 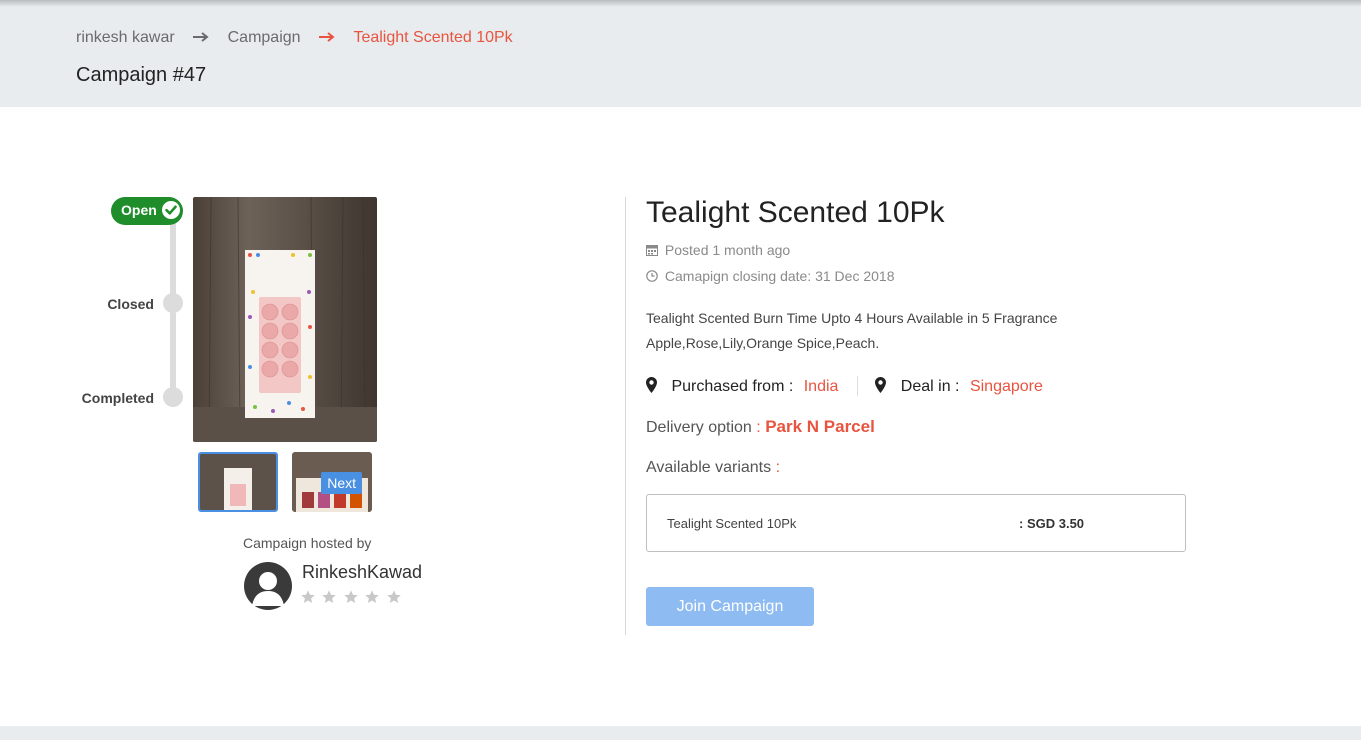 What do you see at coordinates (341, 483) in the screenshot?
I see `next-image-button: Next` at bounding box center [341, 483].